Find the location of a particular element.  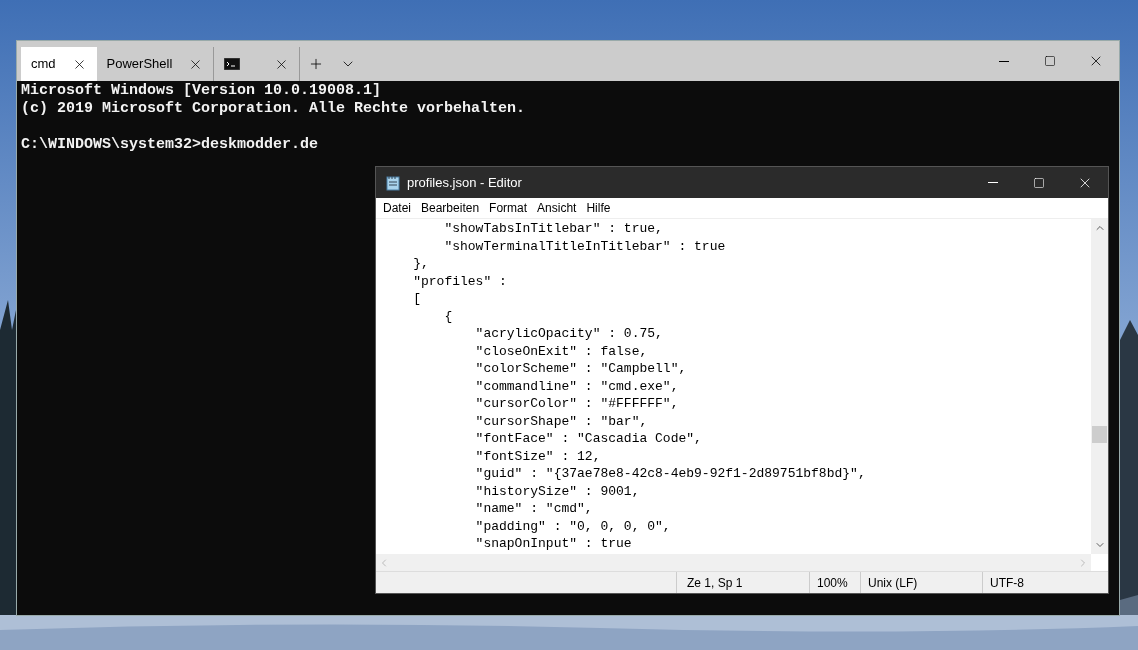

cursor-position: Ze 1, Sp 1 is located at coordinates (742, 582).